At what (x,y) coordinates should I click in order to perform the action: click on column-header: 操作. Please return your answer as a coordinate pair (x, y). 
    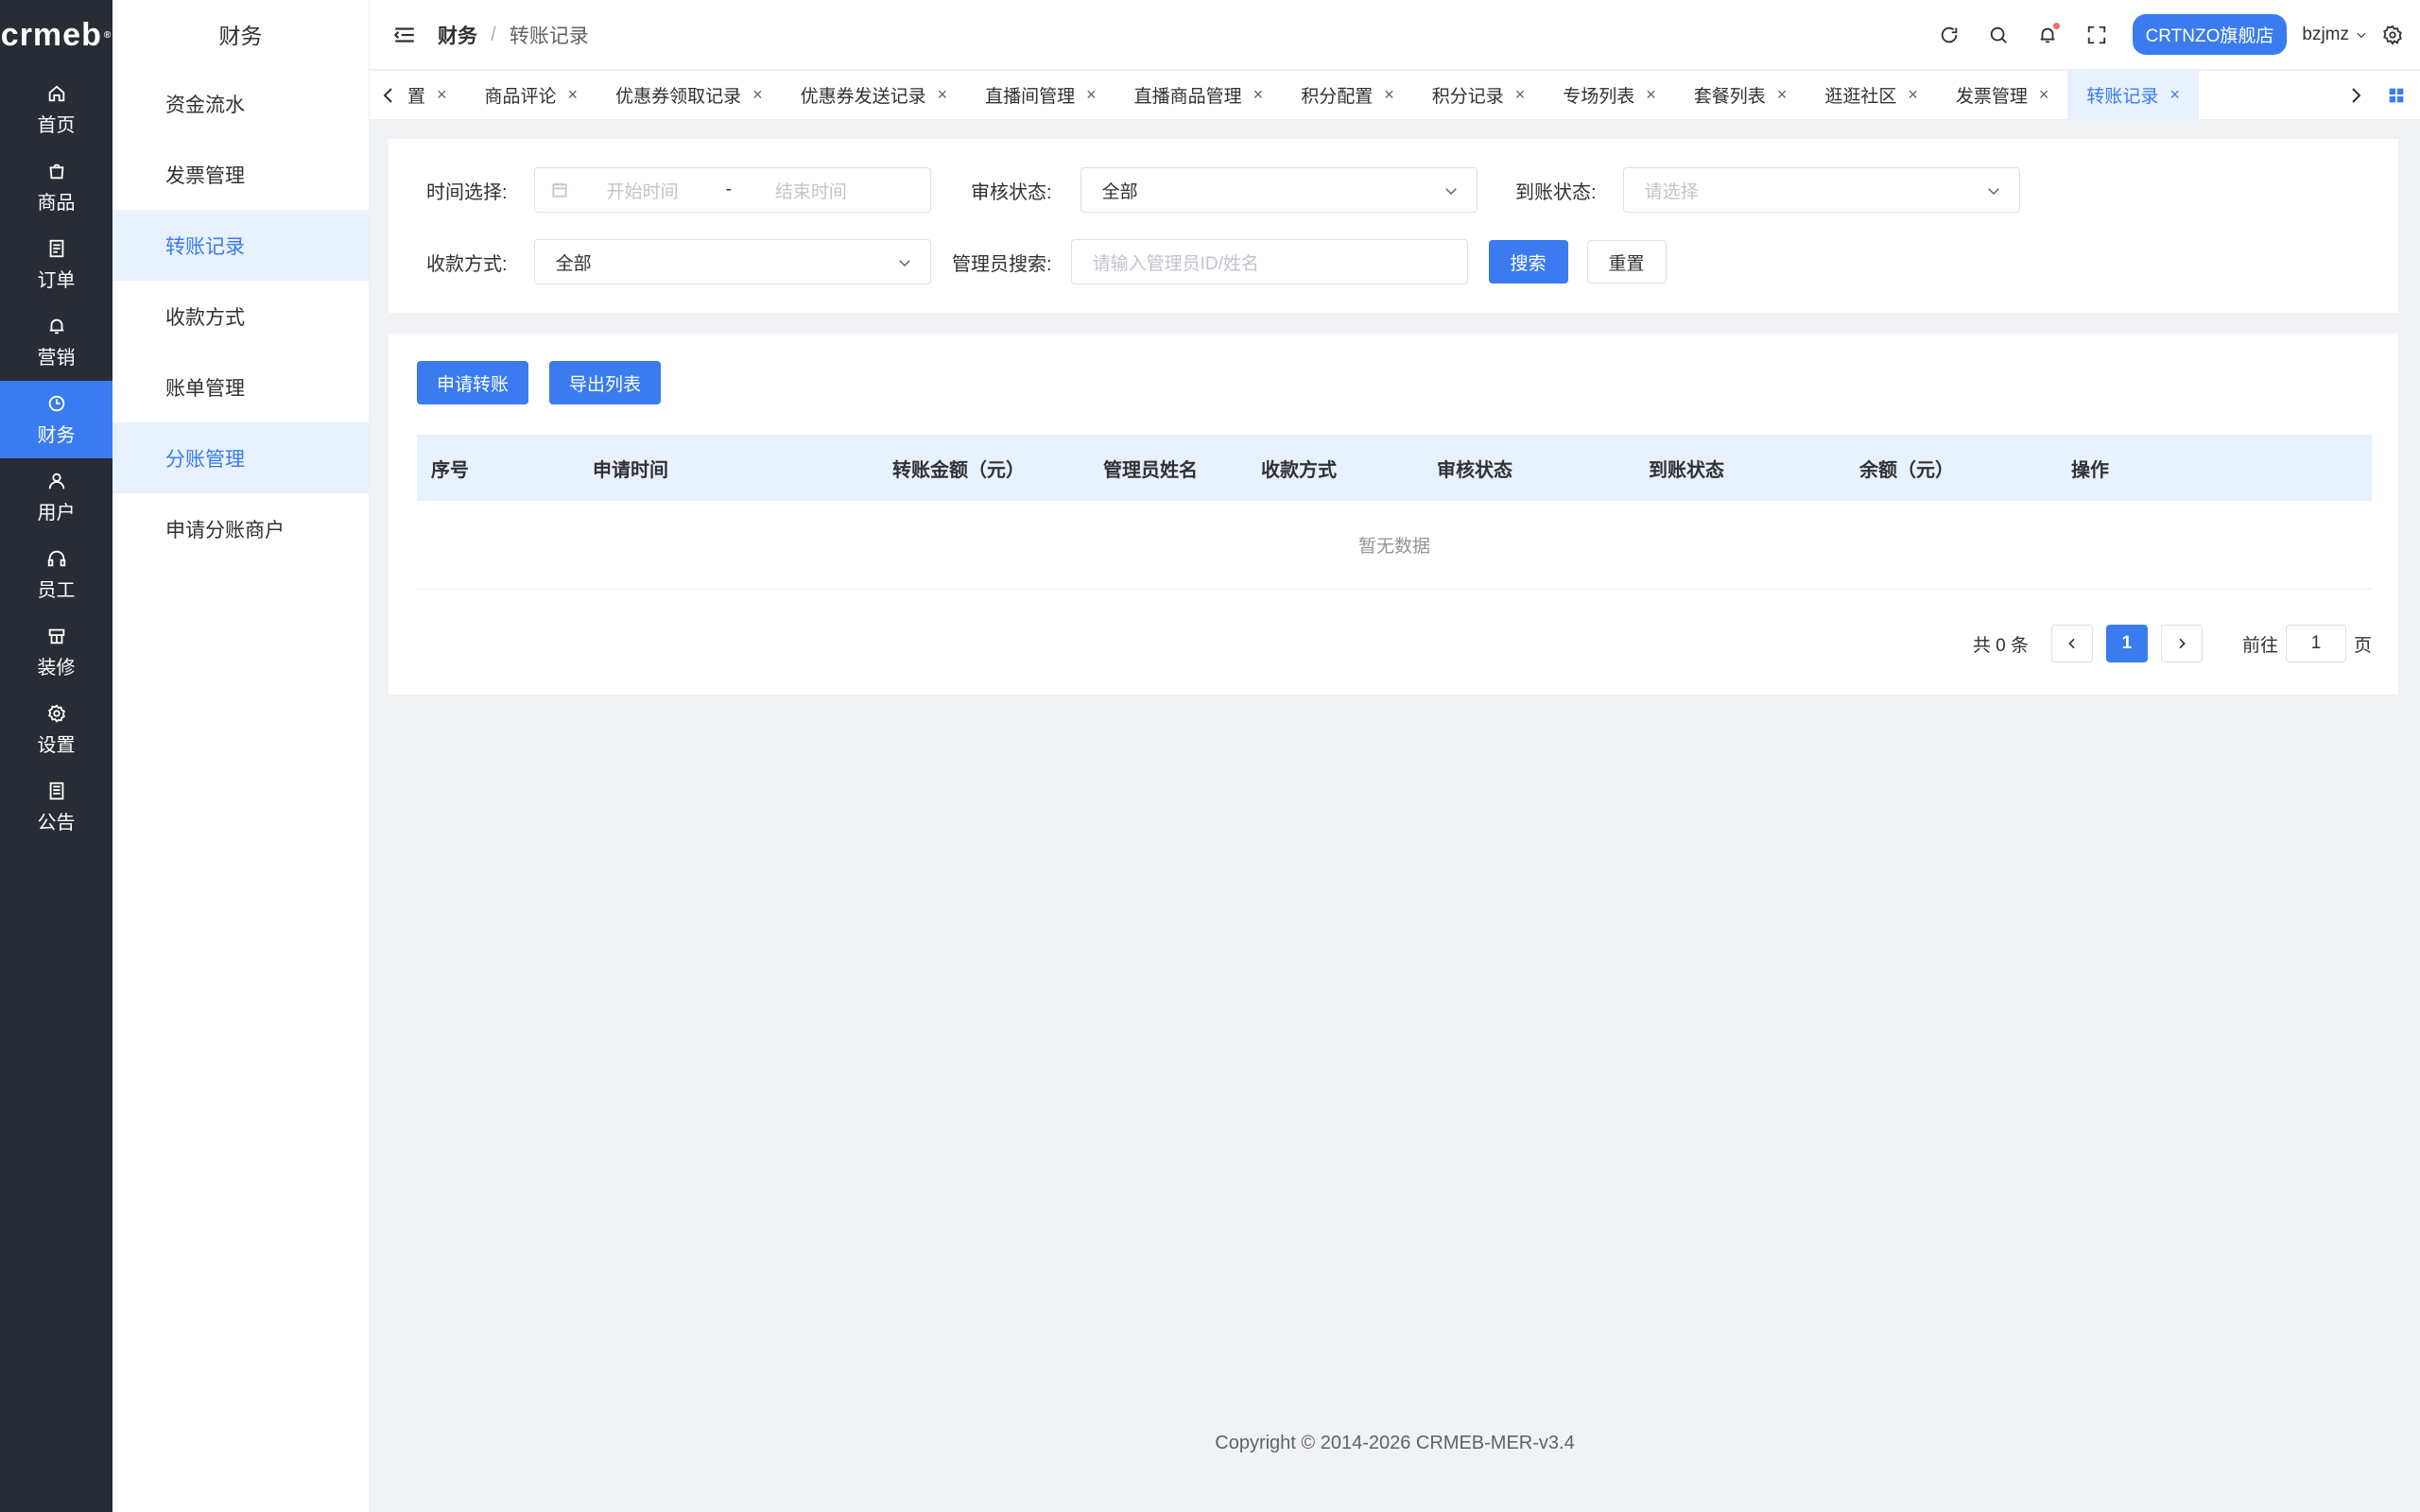
    Looking at the image, I should click on (2090, 470).